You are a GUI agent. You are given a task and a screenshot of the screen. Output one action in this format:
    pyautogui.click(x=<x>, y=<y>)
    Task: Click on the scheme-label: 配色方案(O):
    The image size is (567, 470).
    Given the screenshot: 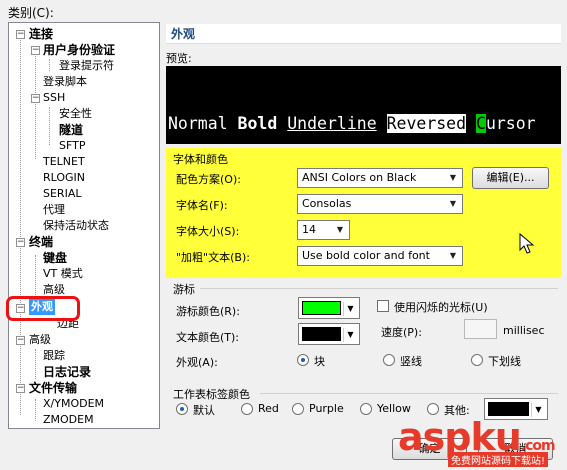 What is the action you would take?
    pyautogui.click(x=208, y=179)
    